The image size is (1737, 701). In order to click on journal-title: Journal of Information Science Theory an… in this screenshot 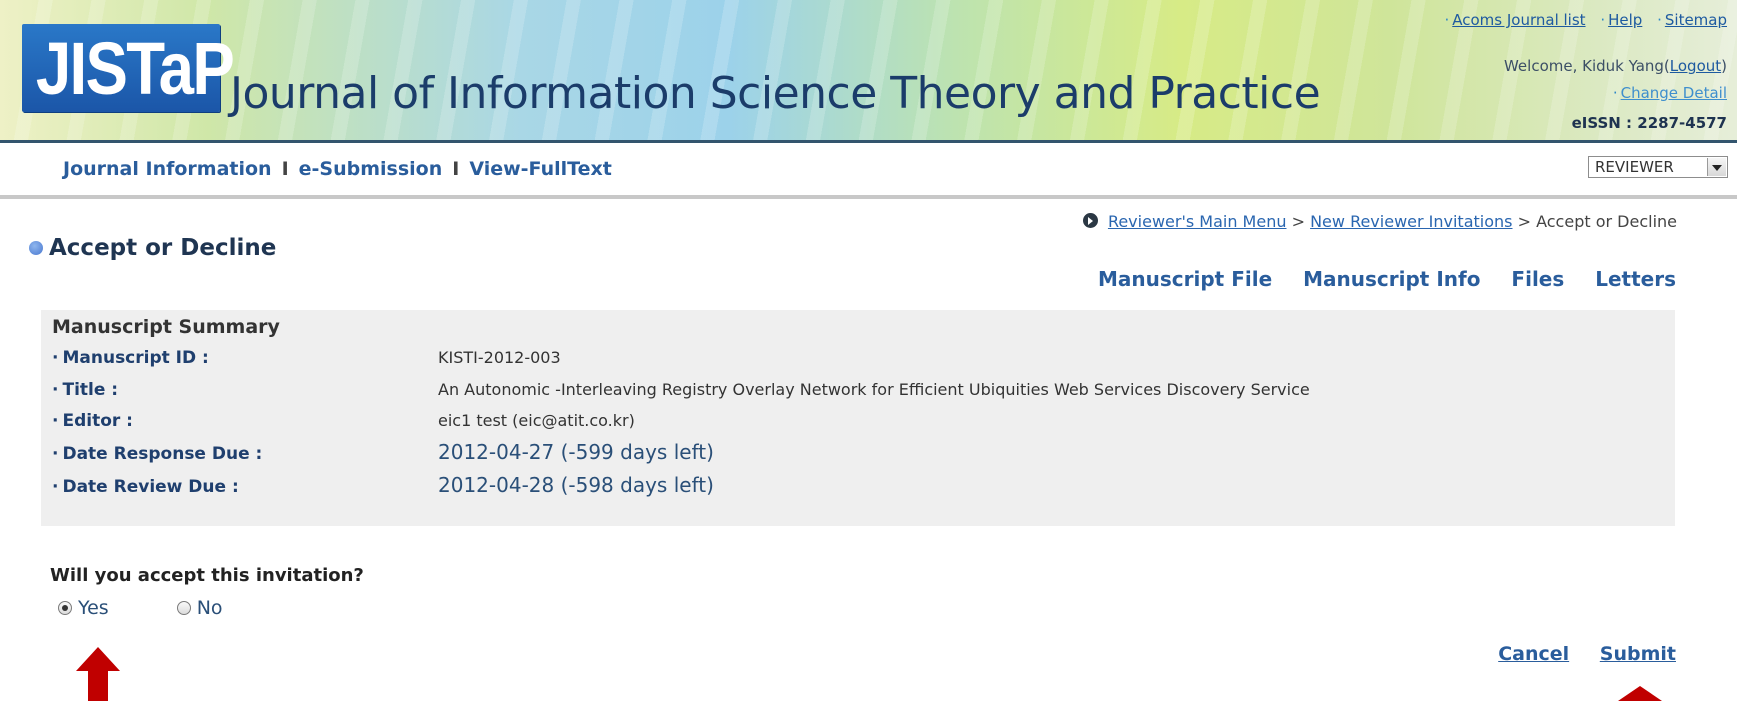, I will do `click(775, 93)`.